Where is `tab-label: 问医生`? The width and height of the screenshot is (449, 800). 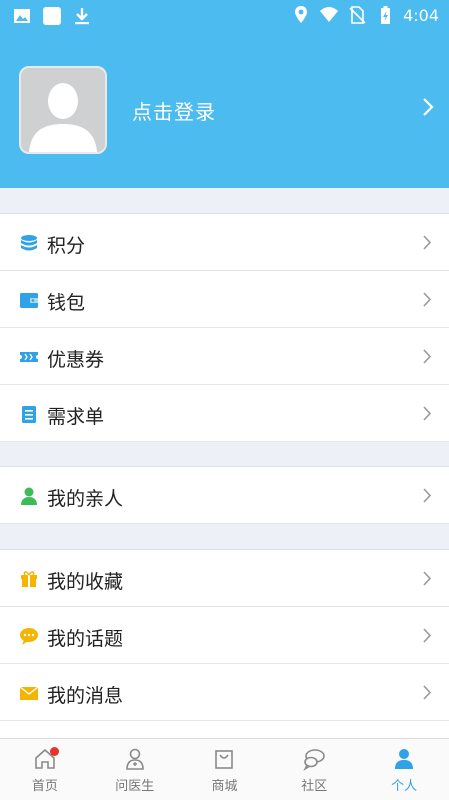
tab-label: 问医生 is located at coordinates (135, 786).